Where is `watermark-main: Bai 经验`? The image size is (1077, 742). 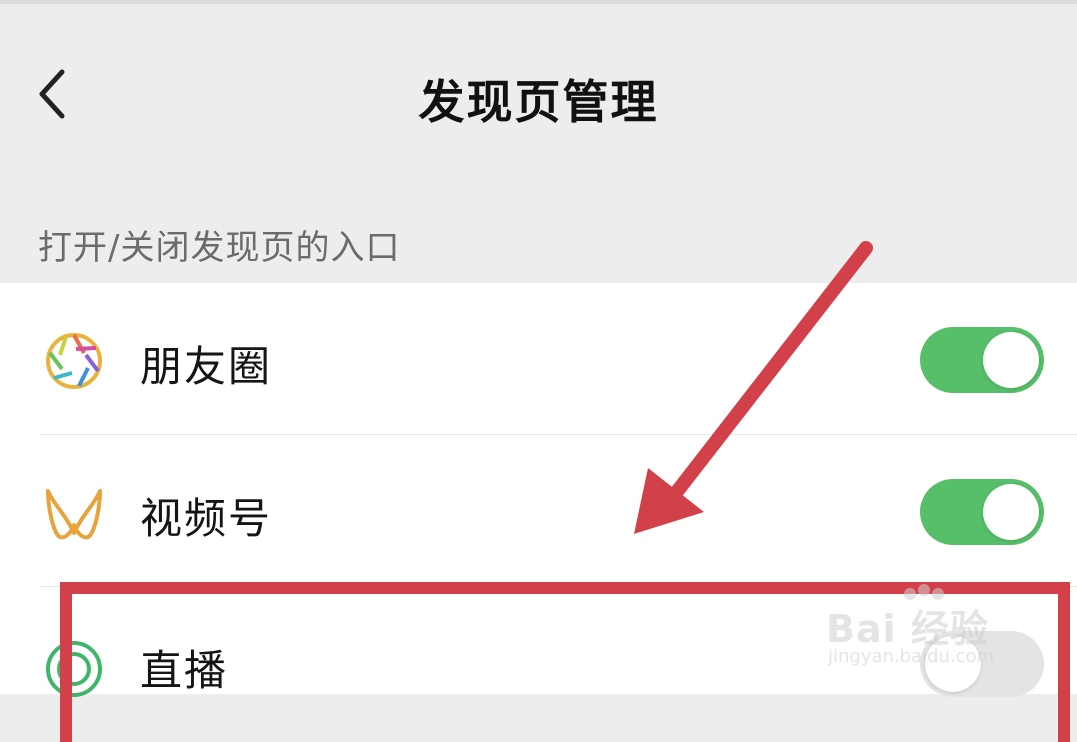 watermark-main: Bai 经验 is located at coordinates (907, 629).